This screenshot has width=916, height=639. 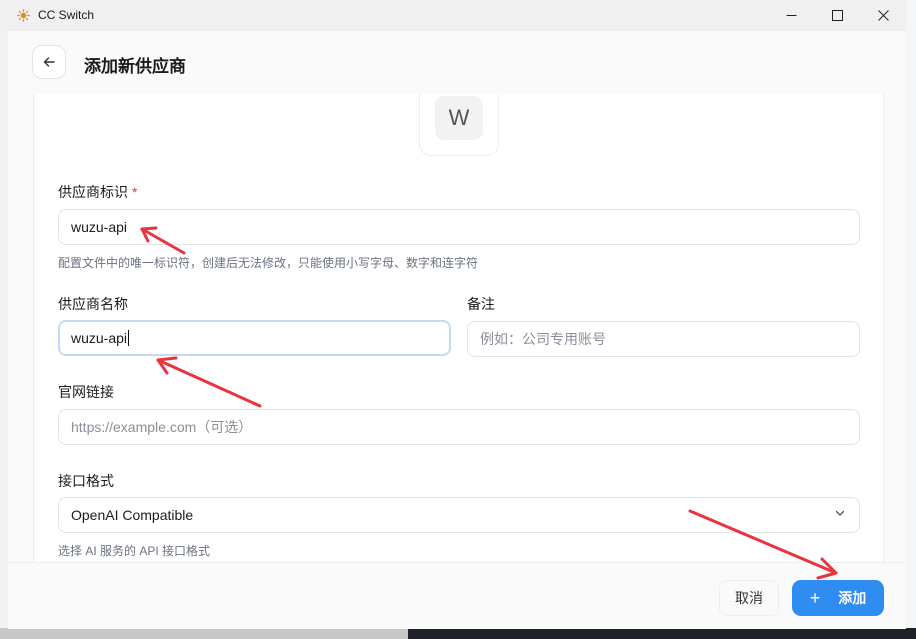 What do you see at coordinates (204, 633) in the screenshot?
I see `taskbar-area-left` at bounding box center [204, 633].